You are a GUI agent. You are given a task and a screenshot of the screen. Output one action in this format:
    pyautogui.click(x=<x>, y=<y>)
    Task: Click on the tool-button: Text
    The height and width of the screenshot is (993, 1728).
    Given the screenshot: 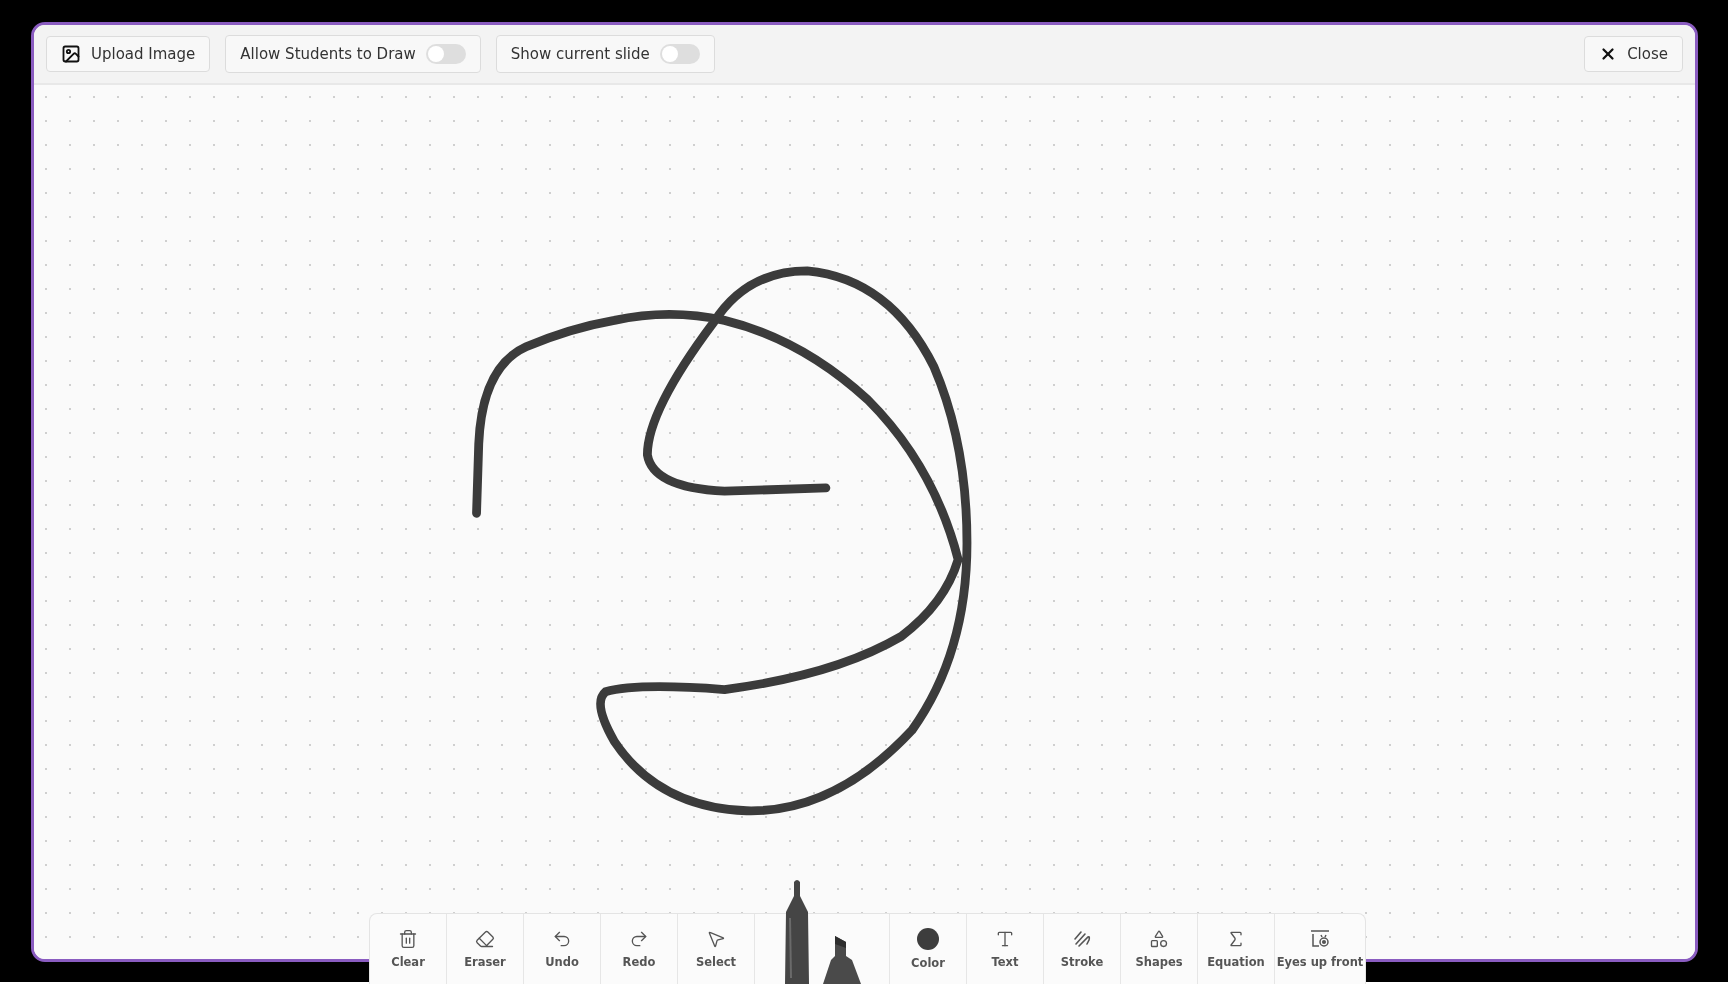 What is the action you would take?
    pyautogui.click(x=1005, y=949)
    